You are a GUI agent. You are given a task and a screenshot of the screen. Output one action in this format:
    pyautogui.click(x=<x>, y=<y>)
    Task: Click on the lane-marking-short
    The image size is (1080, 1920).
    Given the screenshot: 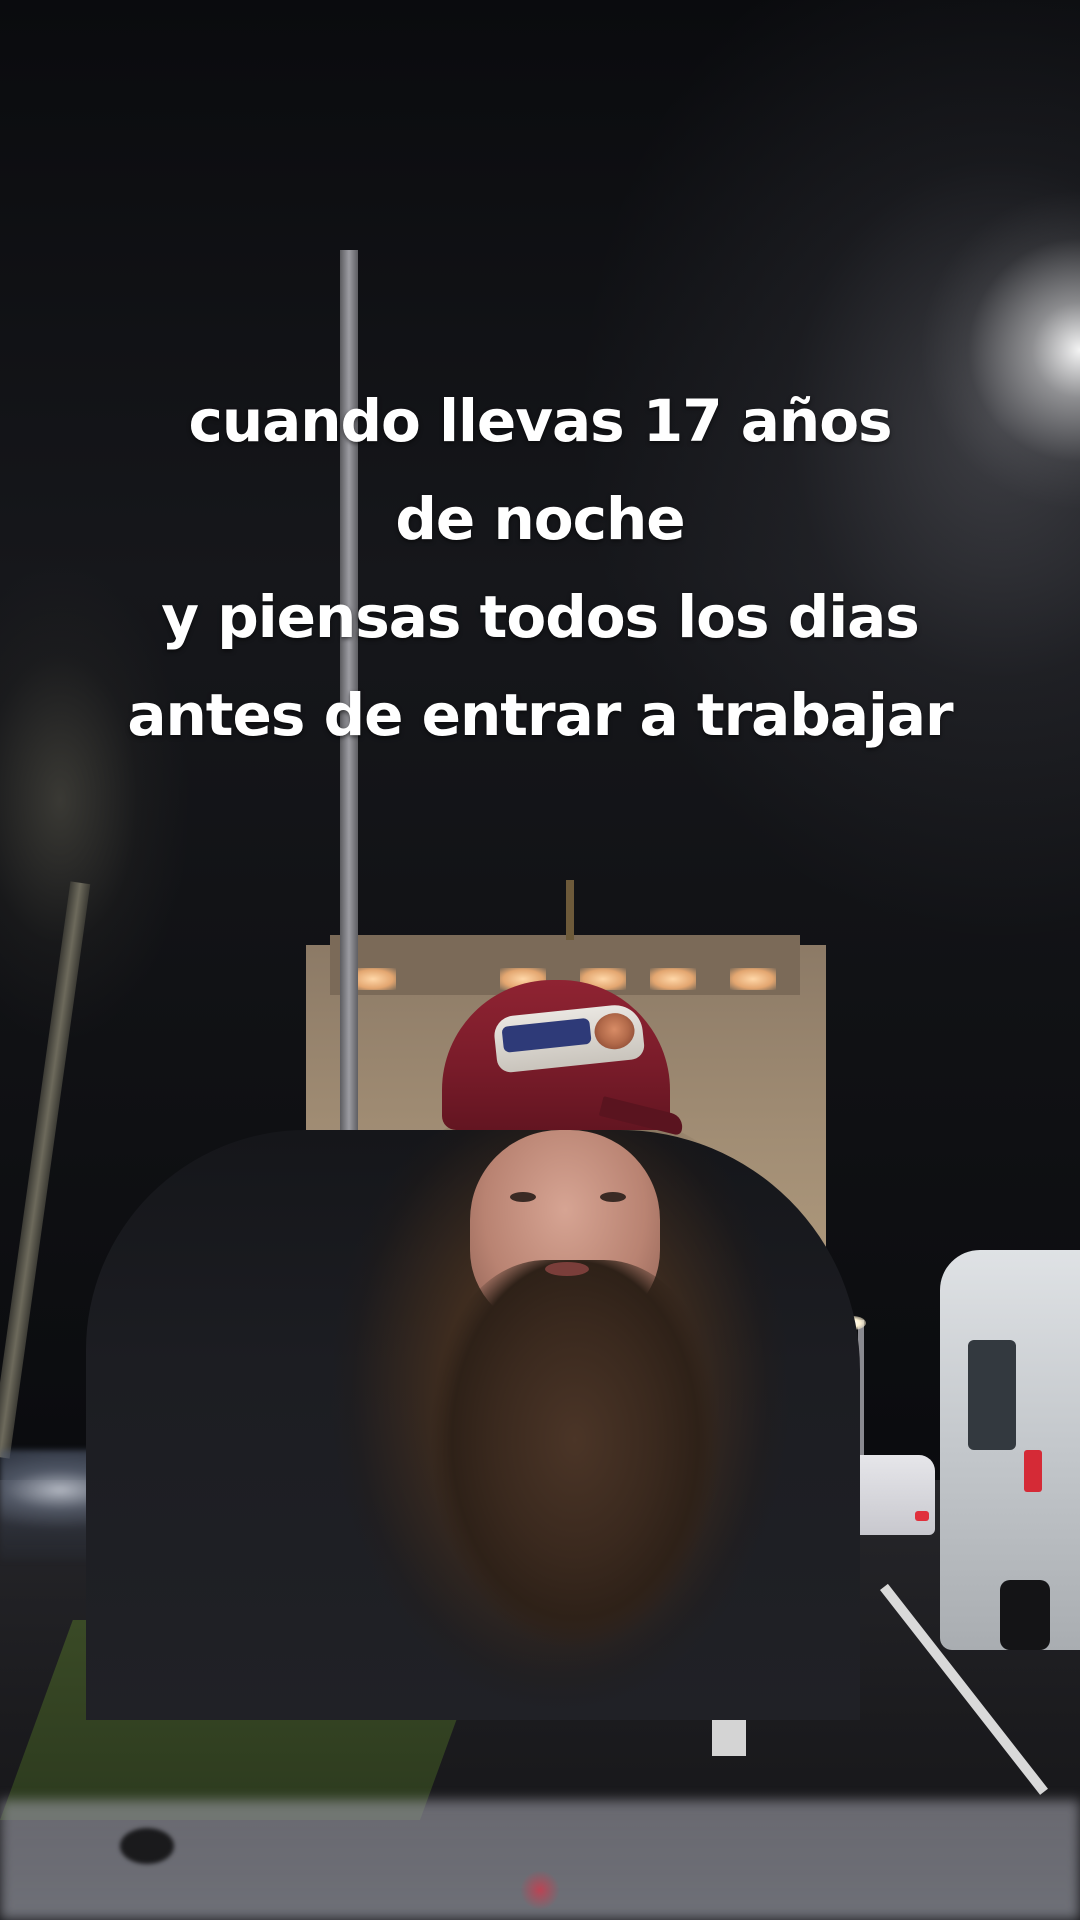 What is the action you would take?
    pyautogui.click(x=729, y=1737)
    